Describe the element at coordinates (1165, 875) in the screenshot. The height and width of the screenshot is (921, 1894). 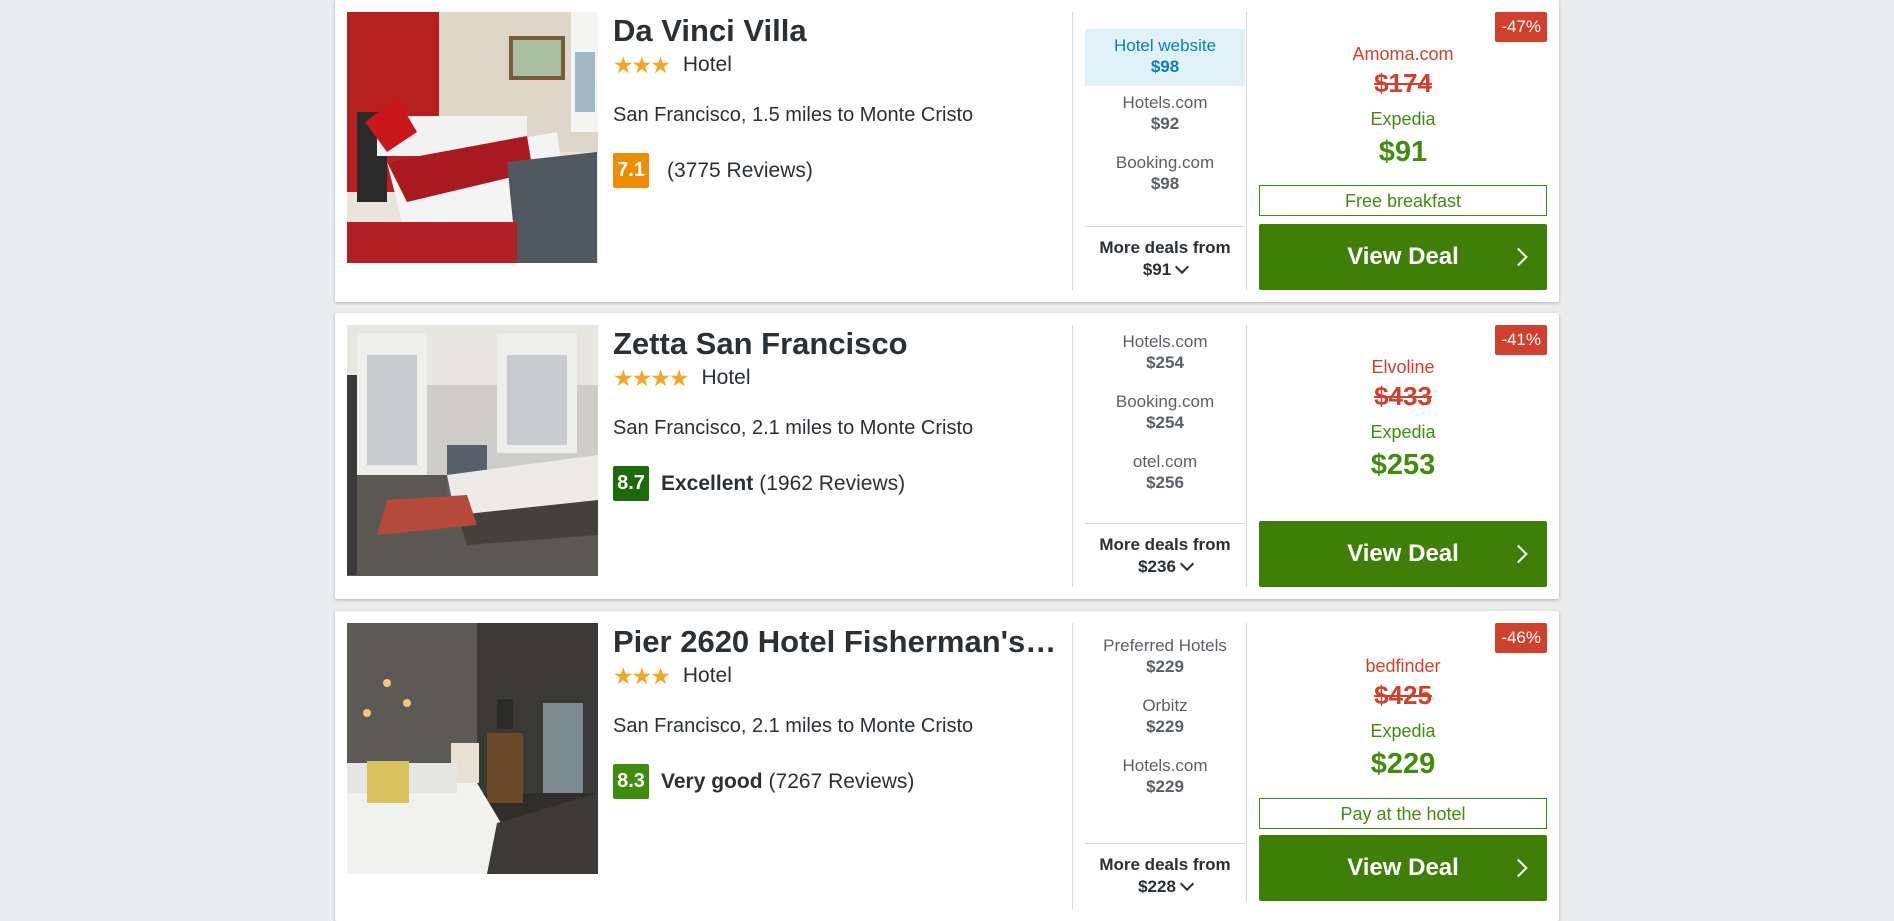
I see `more-deals-button: More deals from $228` at that location.